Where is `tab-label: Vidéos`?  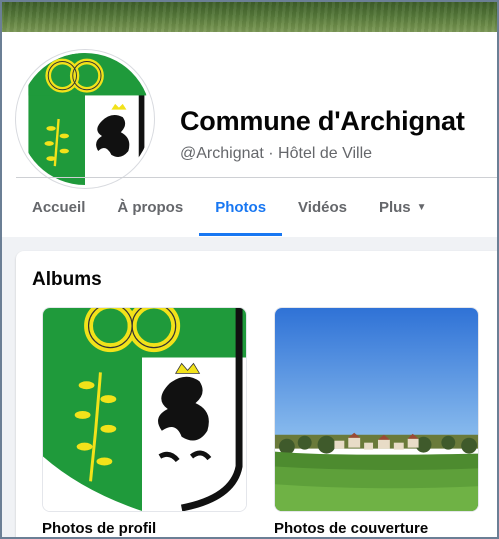
tab-label: Vidéos is located at coordinates (322, 207).